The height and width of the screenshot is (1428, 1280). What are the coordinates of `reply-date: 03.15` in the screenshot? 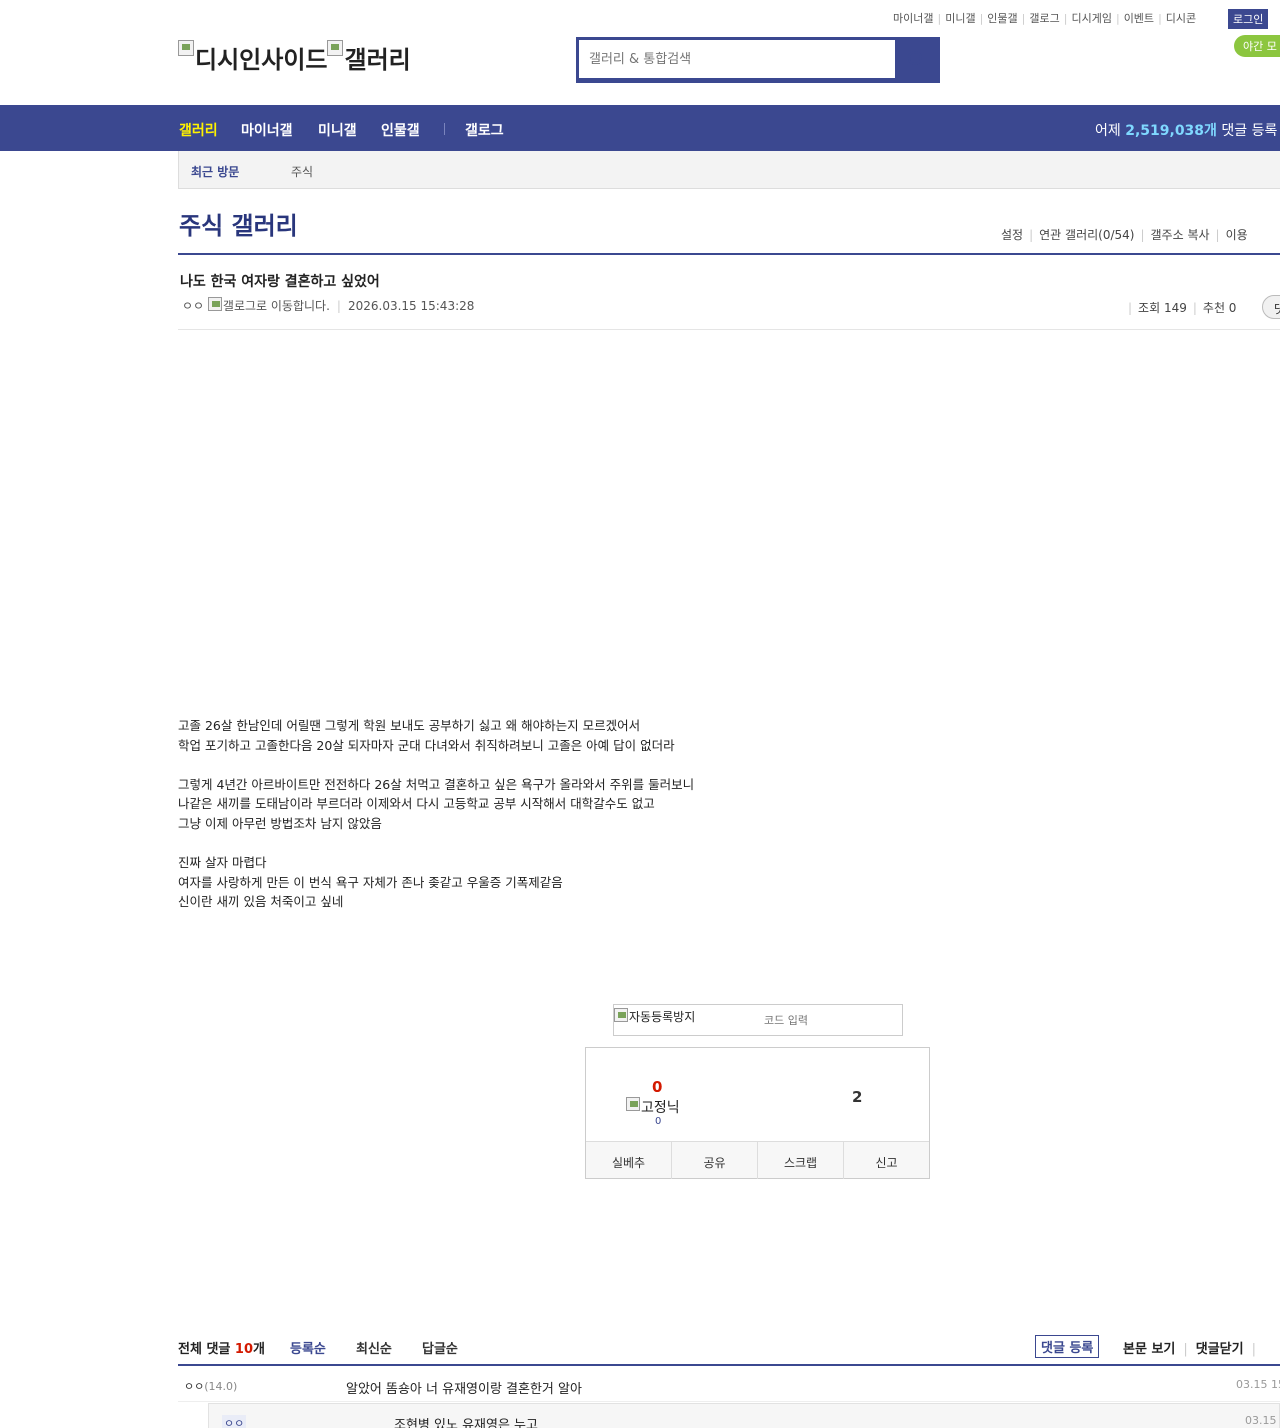 It's located at (1261, 1420).